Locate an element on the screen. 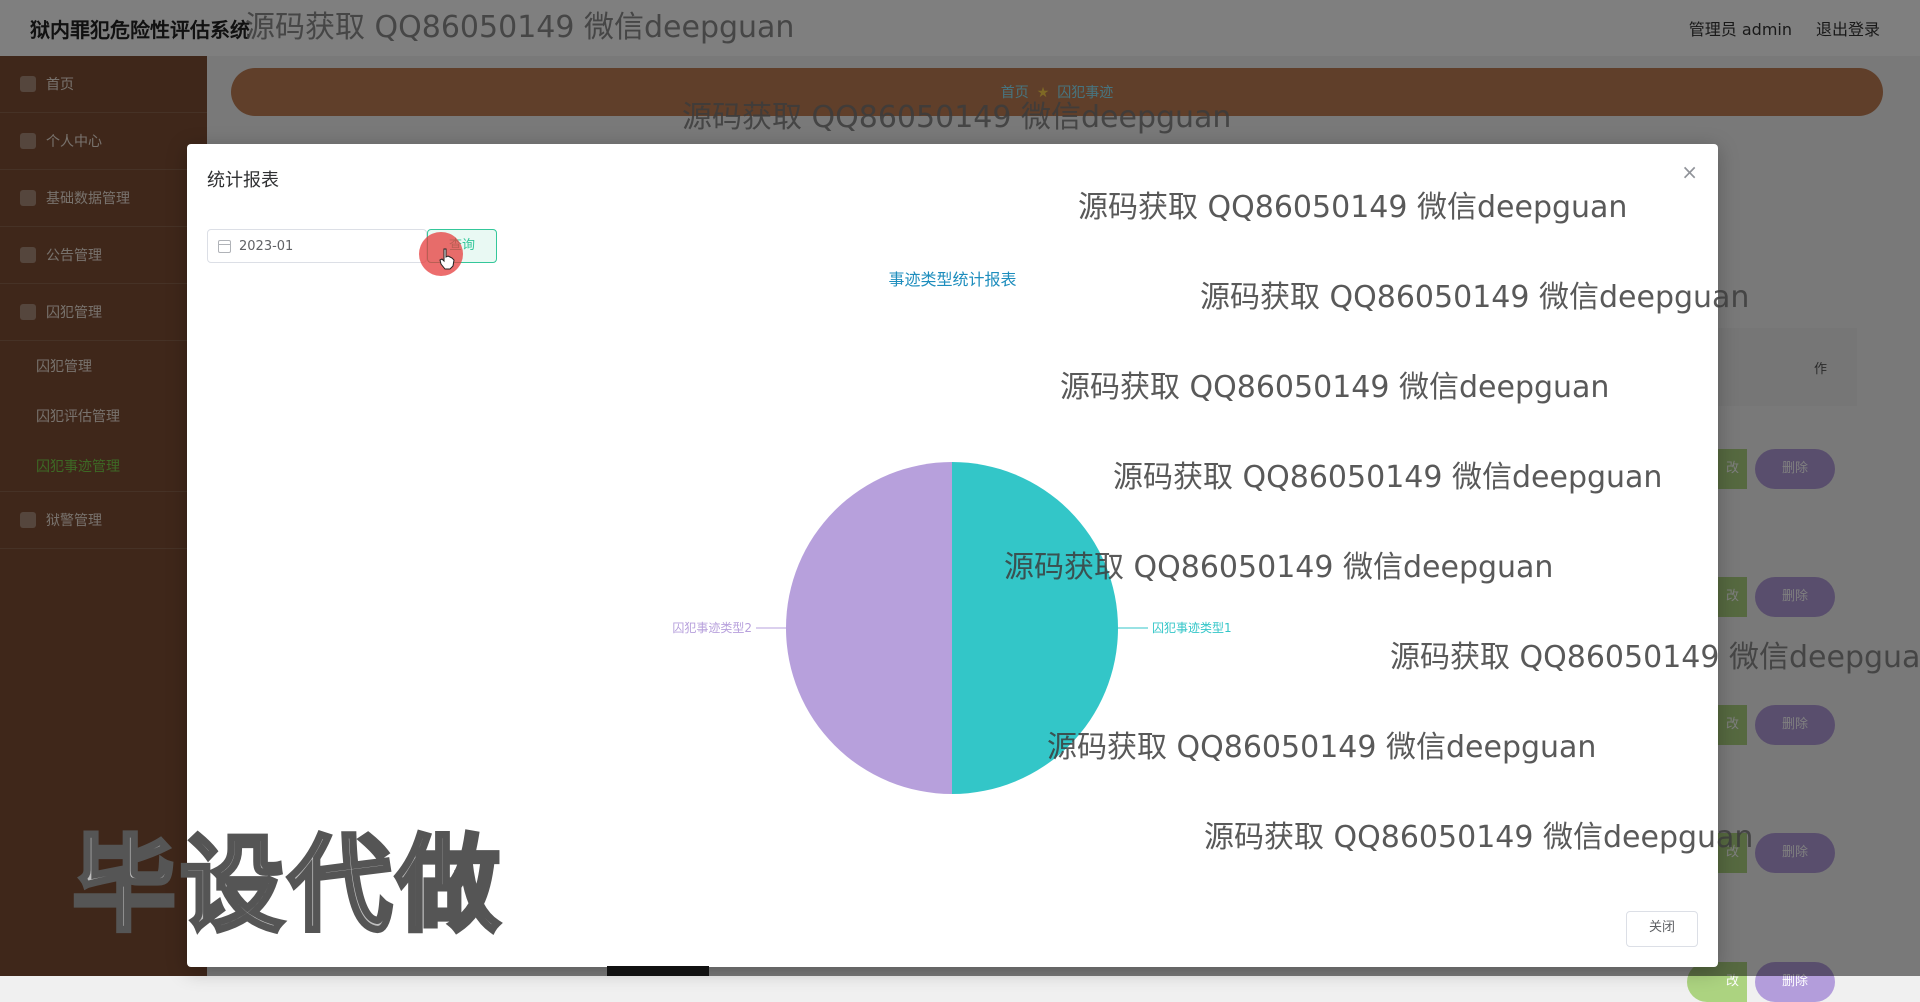 This screenshot has height=1002, width=1920. close-button: 关闭 is located at coordinates (1662, 929).